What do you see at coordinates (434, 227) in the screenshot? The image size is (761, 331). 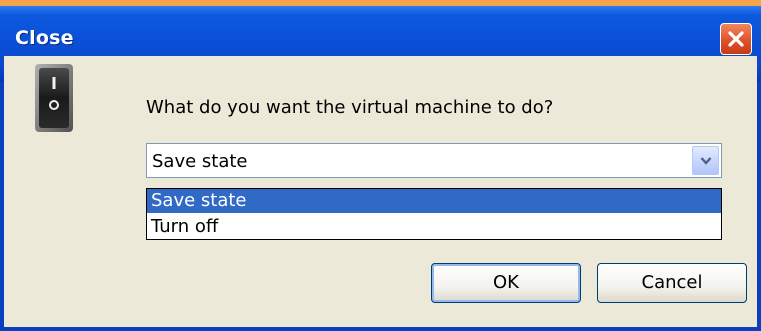 I see `option-turn-off: Turn off` at bounding box center [434, 227].